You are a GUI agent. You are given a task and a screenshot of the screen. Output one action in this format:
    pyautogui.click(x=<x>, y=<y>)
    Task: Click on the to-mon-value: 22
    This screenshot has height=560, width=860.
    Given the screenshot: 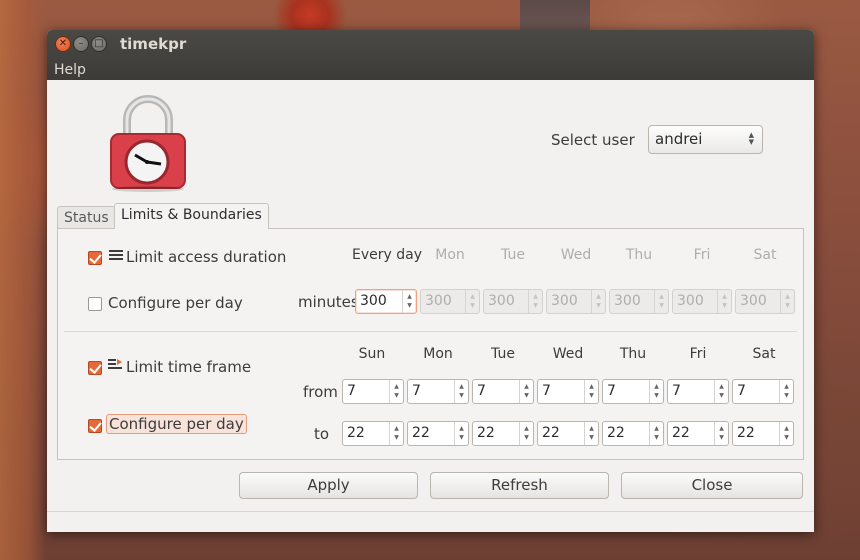 What is the action you would take?
    pyautogui.click(x=421, y=433)
    